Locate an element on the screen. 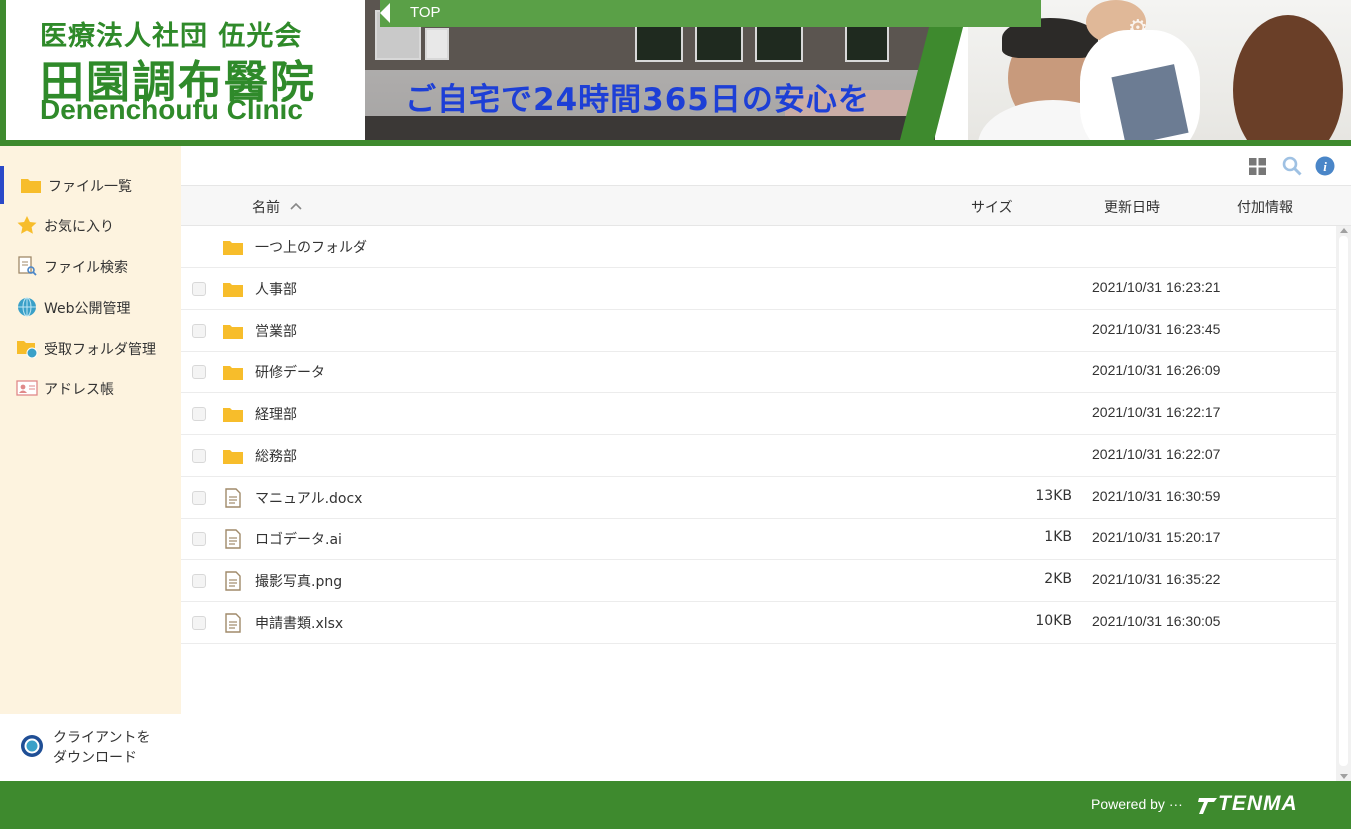 This screenshot has height=829, width=1351. table-row: 撮影写真.png 2KB 2021/10/31 16:35:22 is located at coordinates (758, 581).